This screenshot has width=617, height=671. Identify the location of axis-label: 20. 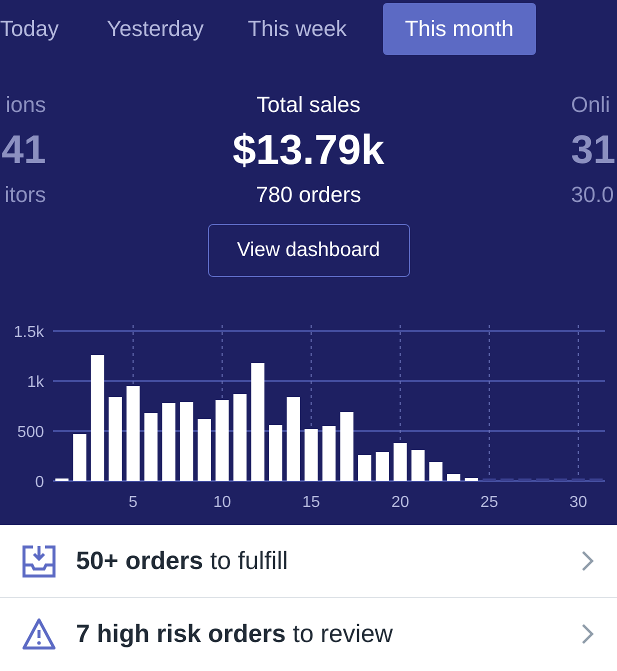
(400, 502).